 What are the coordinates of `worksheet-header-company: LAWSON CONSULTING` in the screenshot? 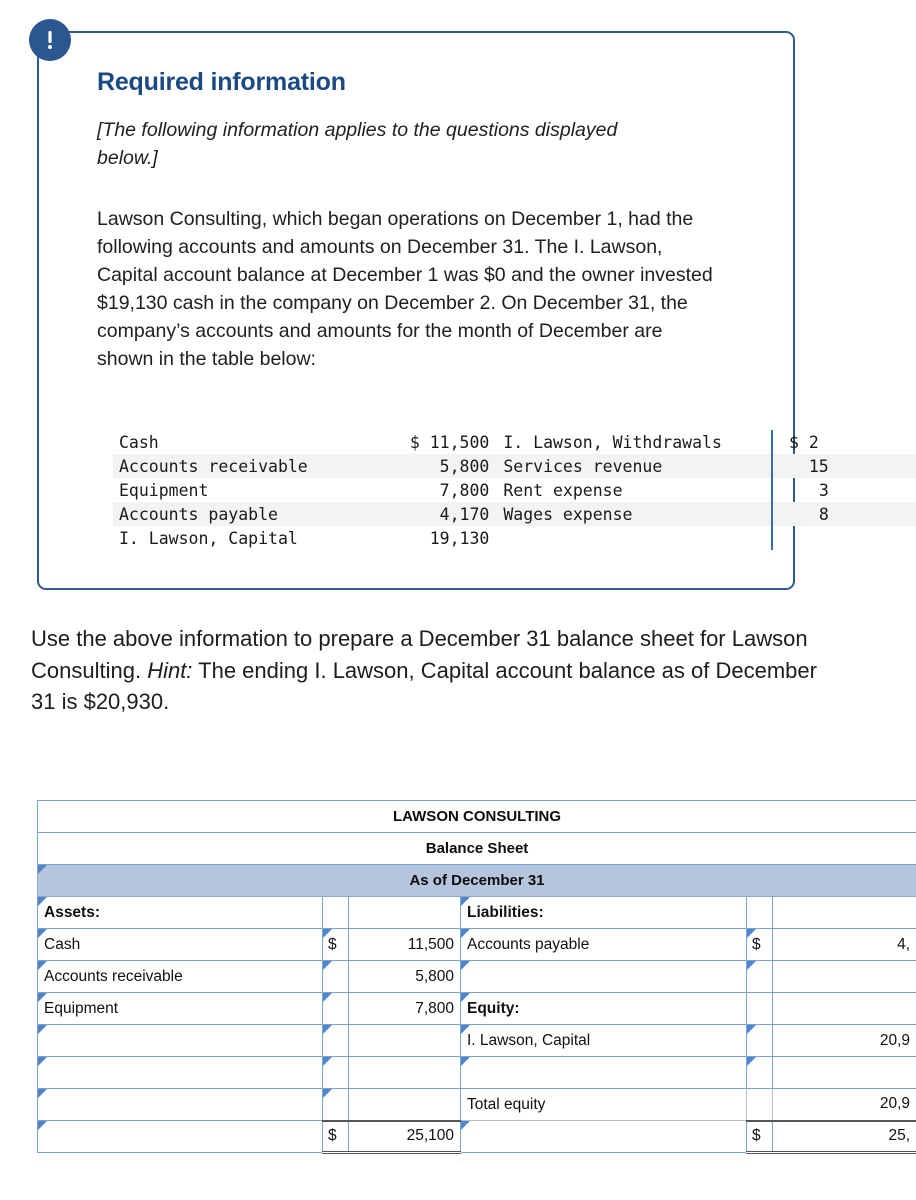 It's located at (476, 816).